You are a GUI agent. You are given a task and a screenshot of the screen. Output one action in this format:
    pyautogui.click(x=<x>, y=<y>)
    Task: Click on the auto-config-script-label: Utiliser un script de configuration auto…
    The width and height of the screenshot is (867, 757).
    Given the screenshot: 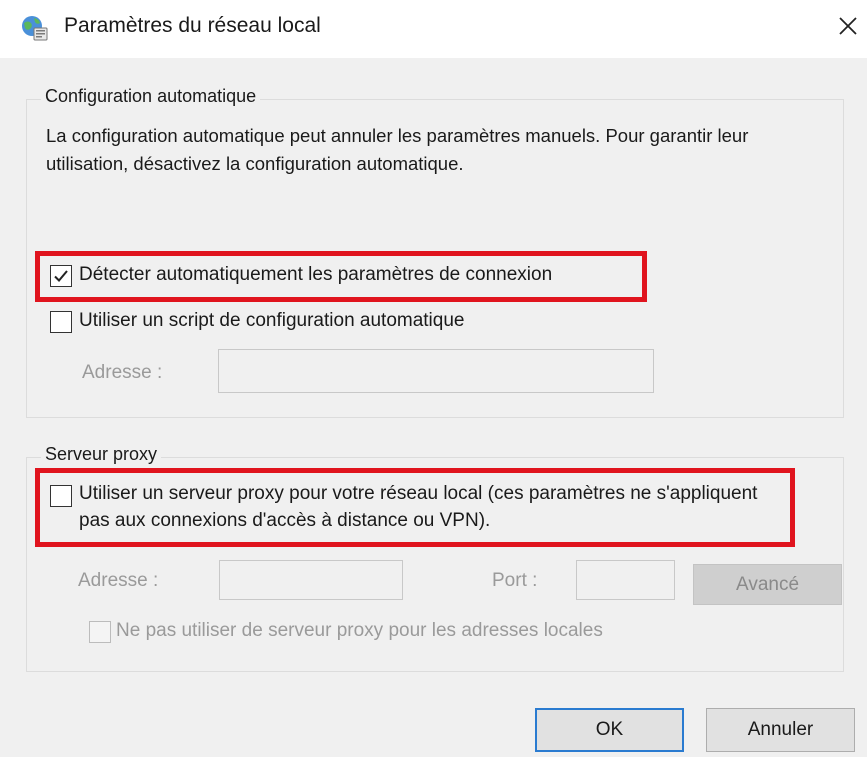 What is the action you would take?
    pyautogui.click(x=271, y=321)
    